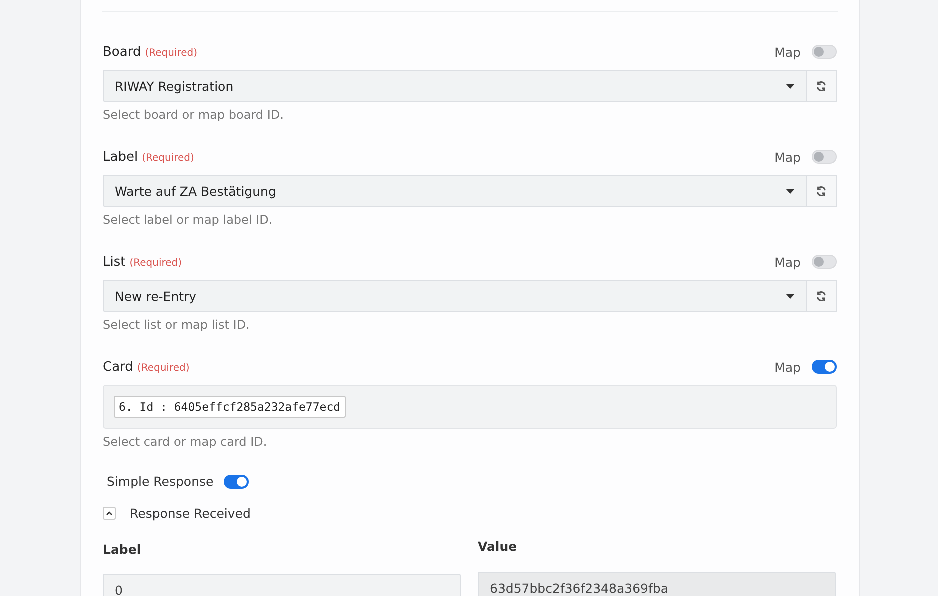 This screenshot has height=596, width=938. What do you see at coordinates (282, 585) in the screenshot?
I see `label-input: 0` at bounding box center [282, 585].